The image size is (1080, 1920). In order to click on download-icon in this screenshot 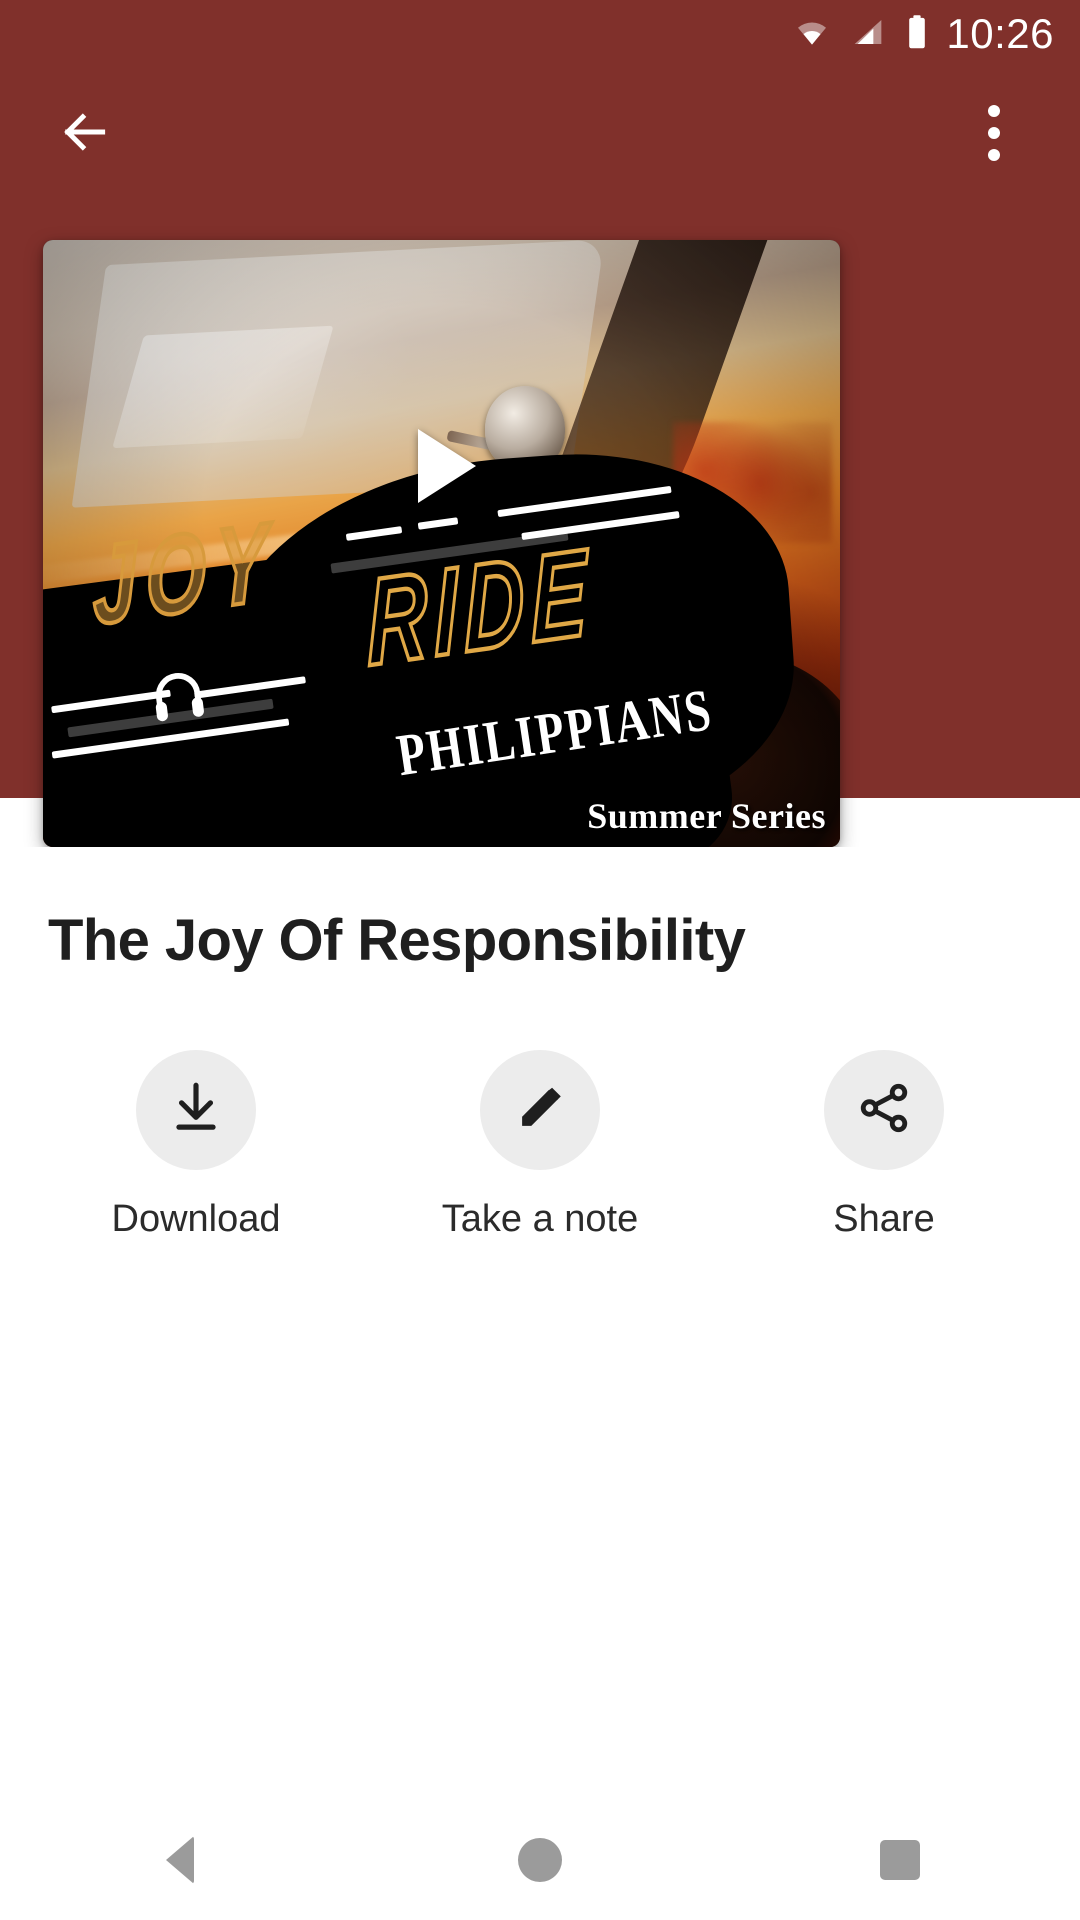, I will do `click(196, 1109)`.